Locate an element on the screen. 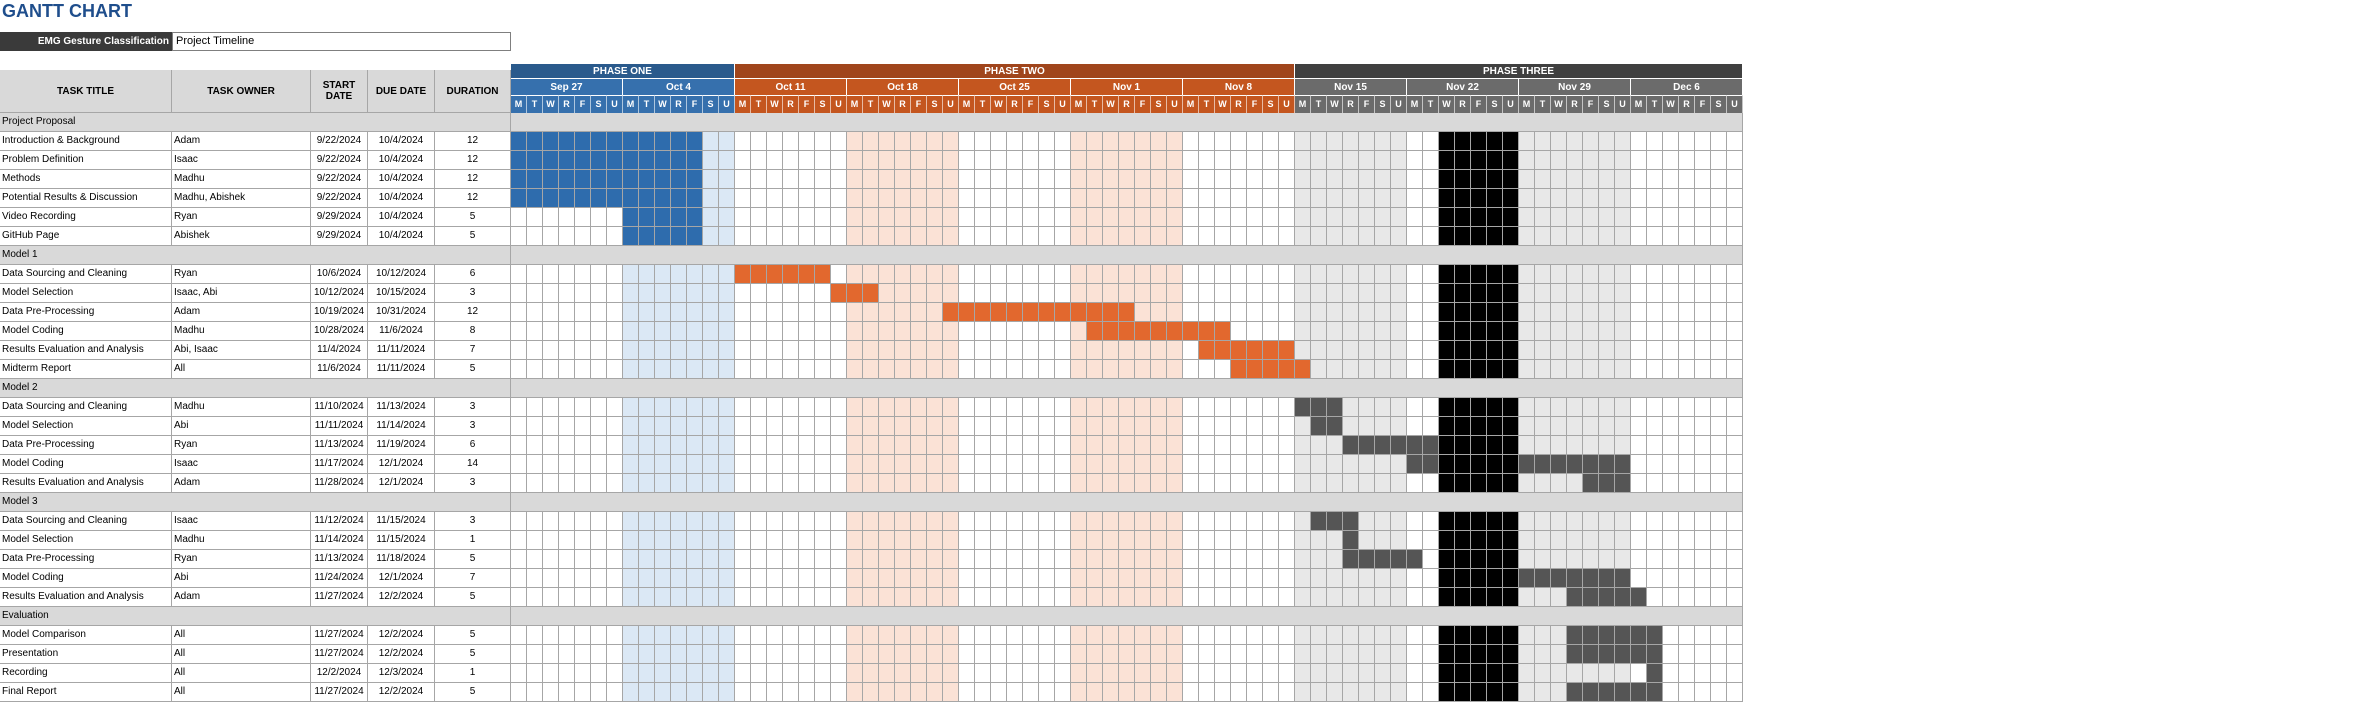 This screenshot has width=2364, height=706. task-row: Presentation All 11/27/2024 12/2/2024 5 is located at coordinates (871, 654).